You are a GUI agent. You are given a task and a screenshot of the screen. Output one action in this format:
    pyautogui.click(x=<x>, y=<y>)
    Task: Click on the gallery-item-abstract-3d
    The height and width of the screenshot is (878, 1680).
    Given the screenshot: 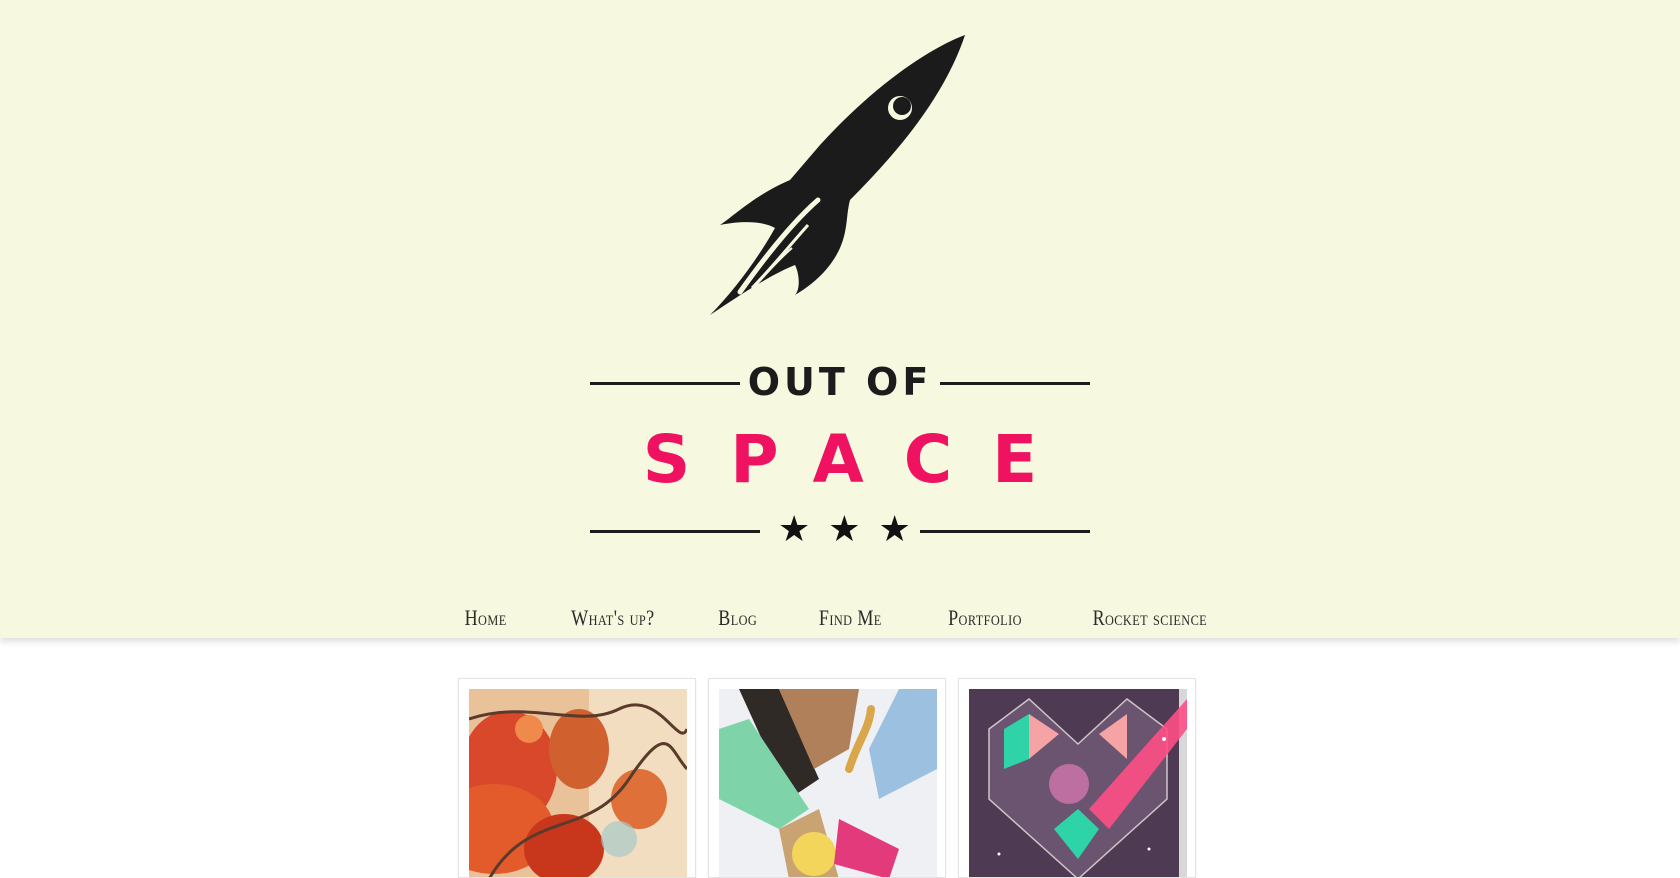 What is the action you would take?
    pyautogui.click(x=827, y=778)
    